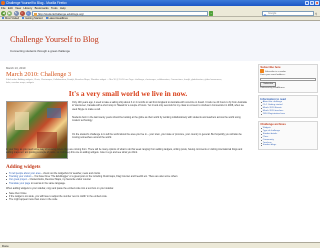 This screenshot has height=248, width=320. What do you see at coordinates (23, 167) in the screenshot?
I see `section-title-adding-widgets: Adding widgets` at bounding box center [23, 167].